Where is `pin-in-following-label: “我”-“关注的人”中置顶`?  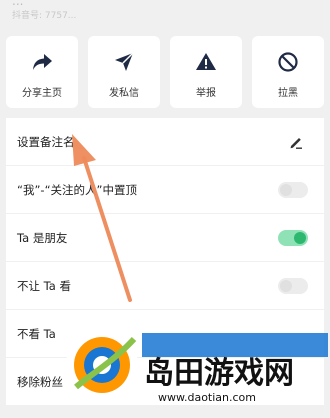 pin-in-following-label: “我”-“关注的人”中置顶 is located at coordinates (77, 190).